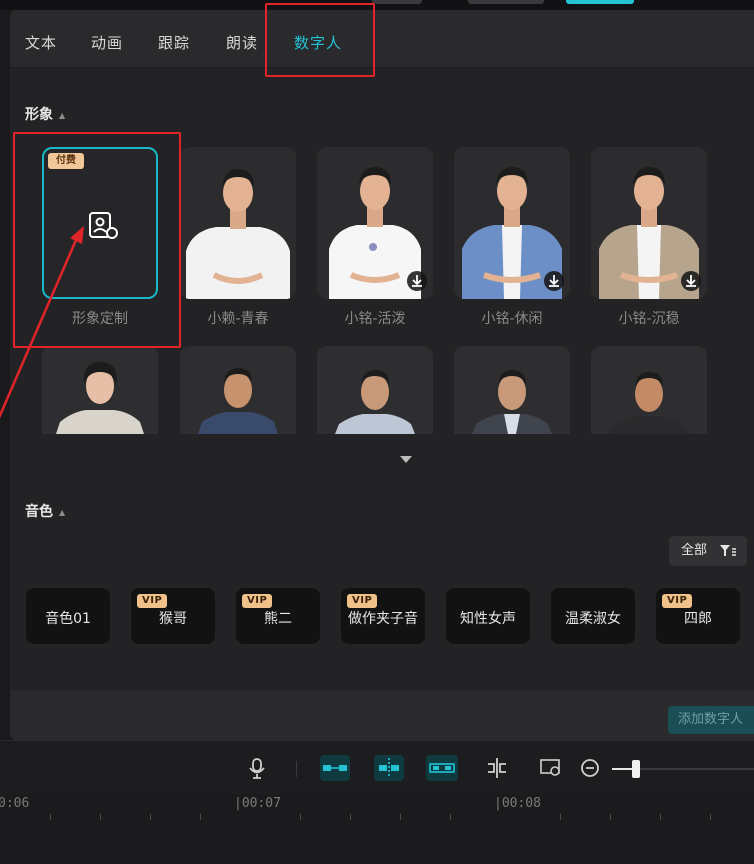 This screenshot has width=754, height=864. Describe the element at coordinates (488, 619) in the screenshot. I see `voice-name: 知性女声` at that location.